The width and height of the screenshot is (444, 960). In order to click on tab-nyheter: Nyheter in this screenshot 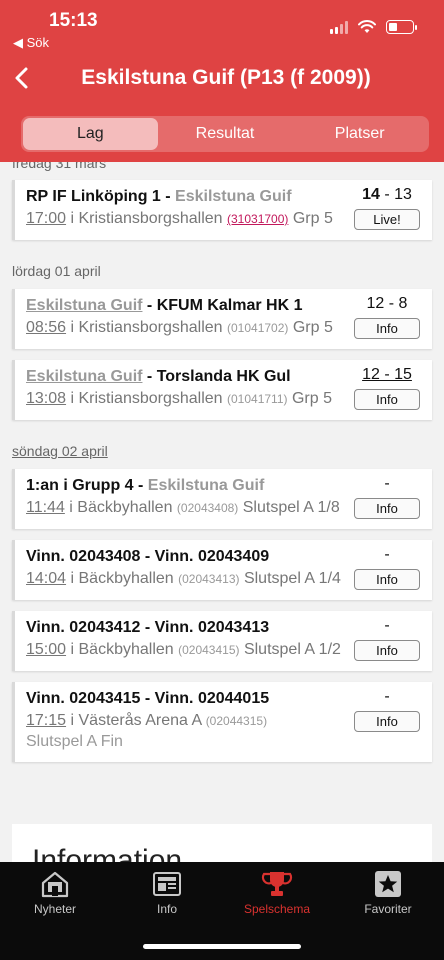, I will do `click(55, 893)`.